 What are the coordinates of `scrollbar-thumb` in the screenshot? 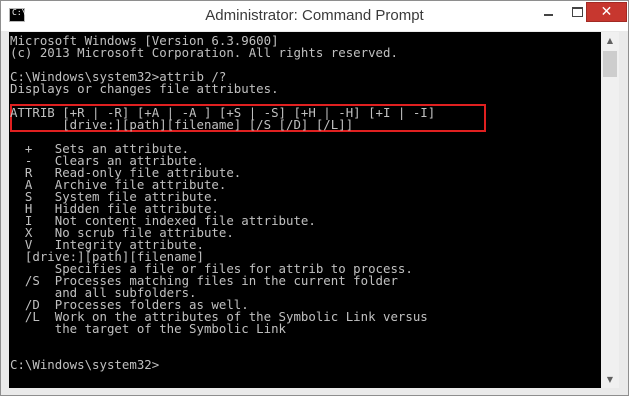 It's located at (610, 64).